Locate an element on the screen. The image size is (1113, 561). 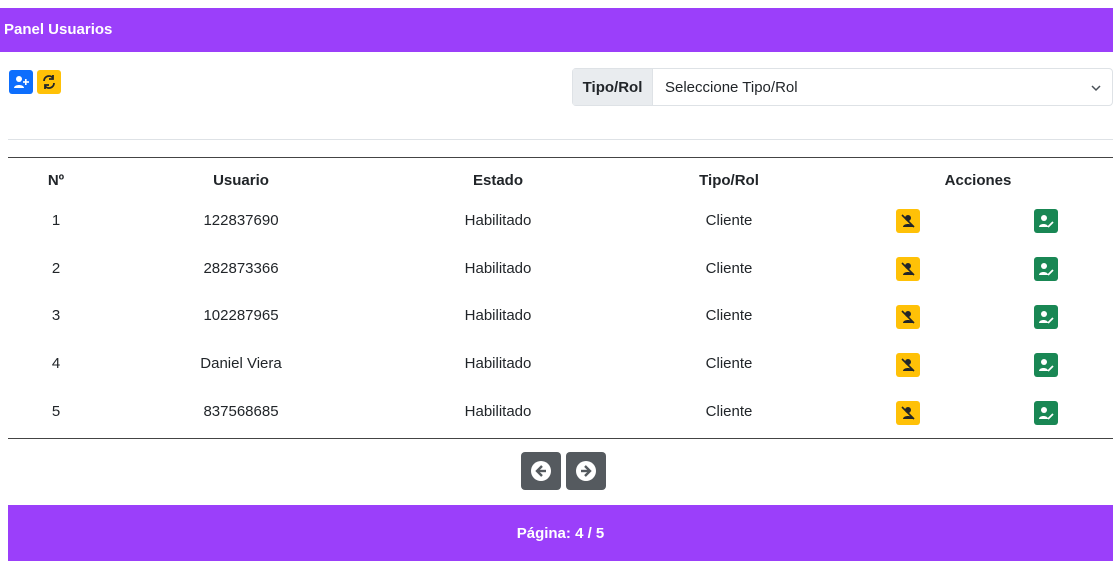
row-number: 5 is located at coordinates (56, 411).